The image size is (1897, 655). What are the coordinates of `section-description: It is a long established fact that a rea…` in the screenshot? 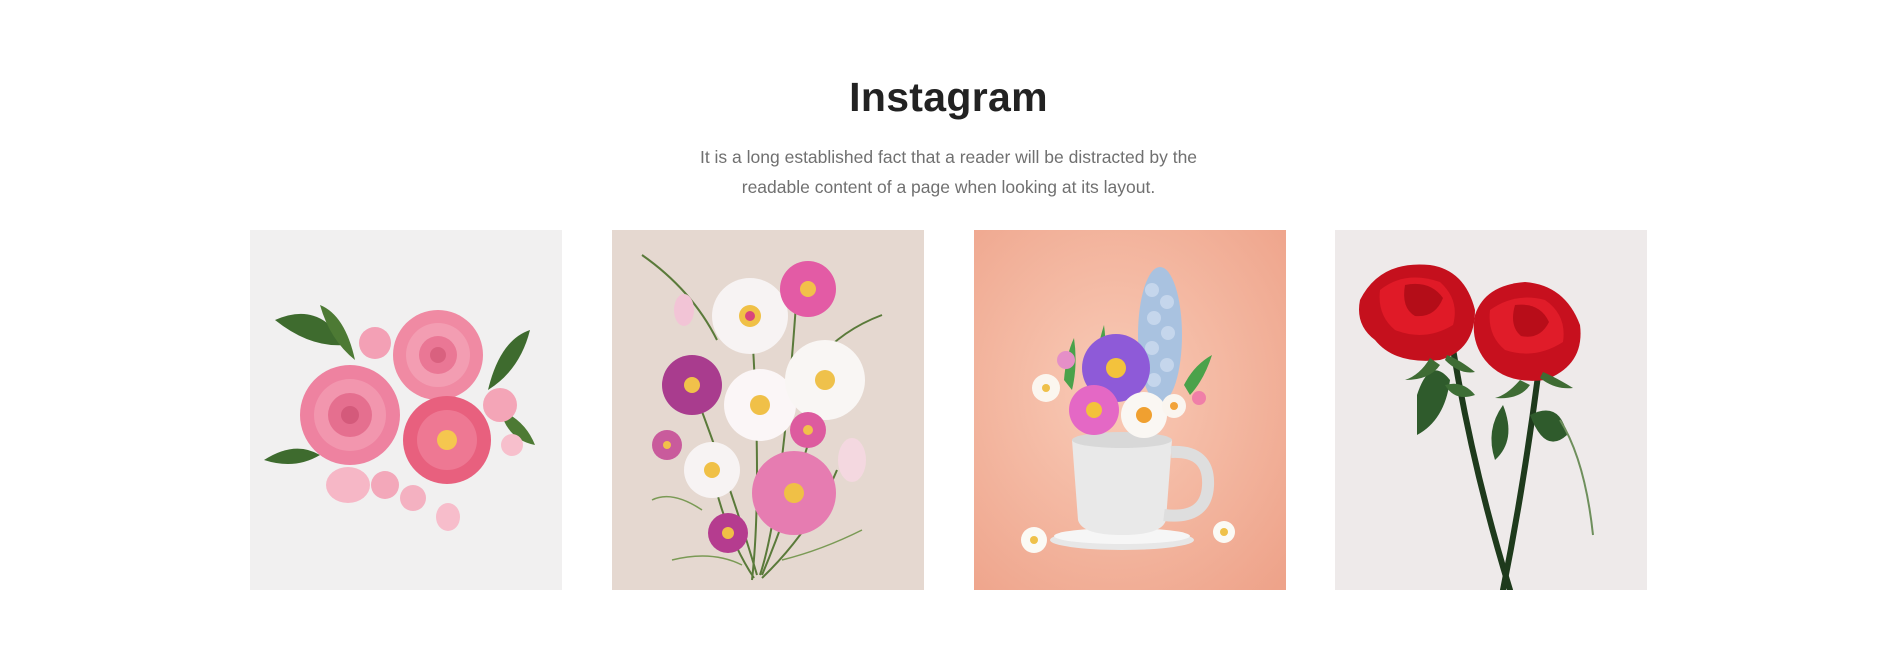 It's located at (948, 172).